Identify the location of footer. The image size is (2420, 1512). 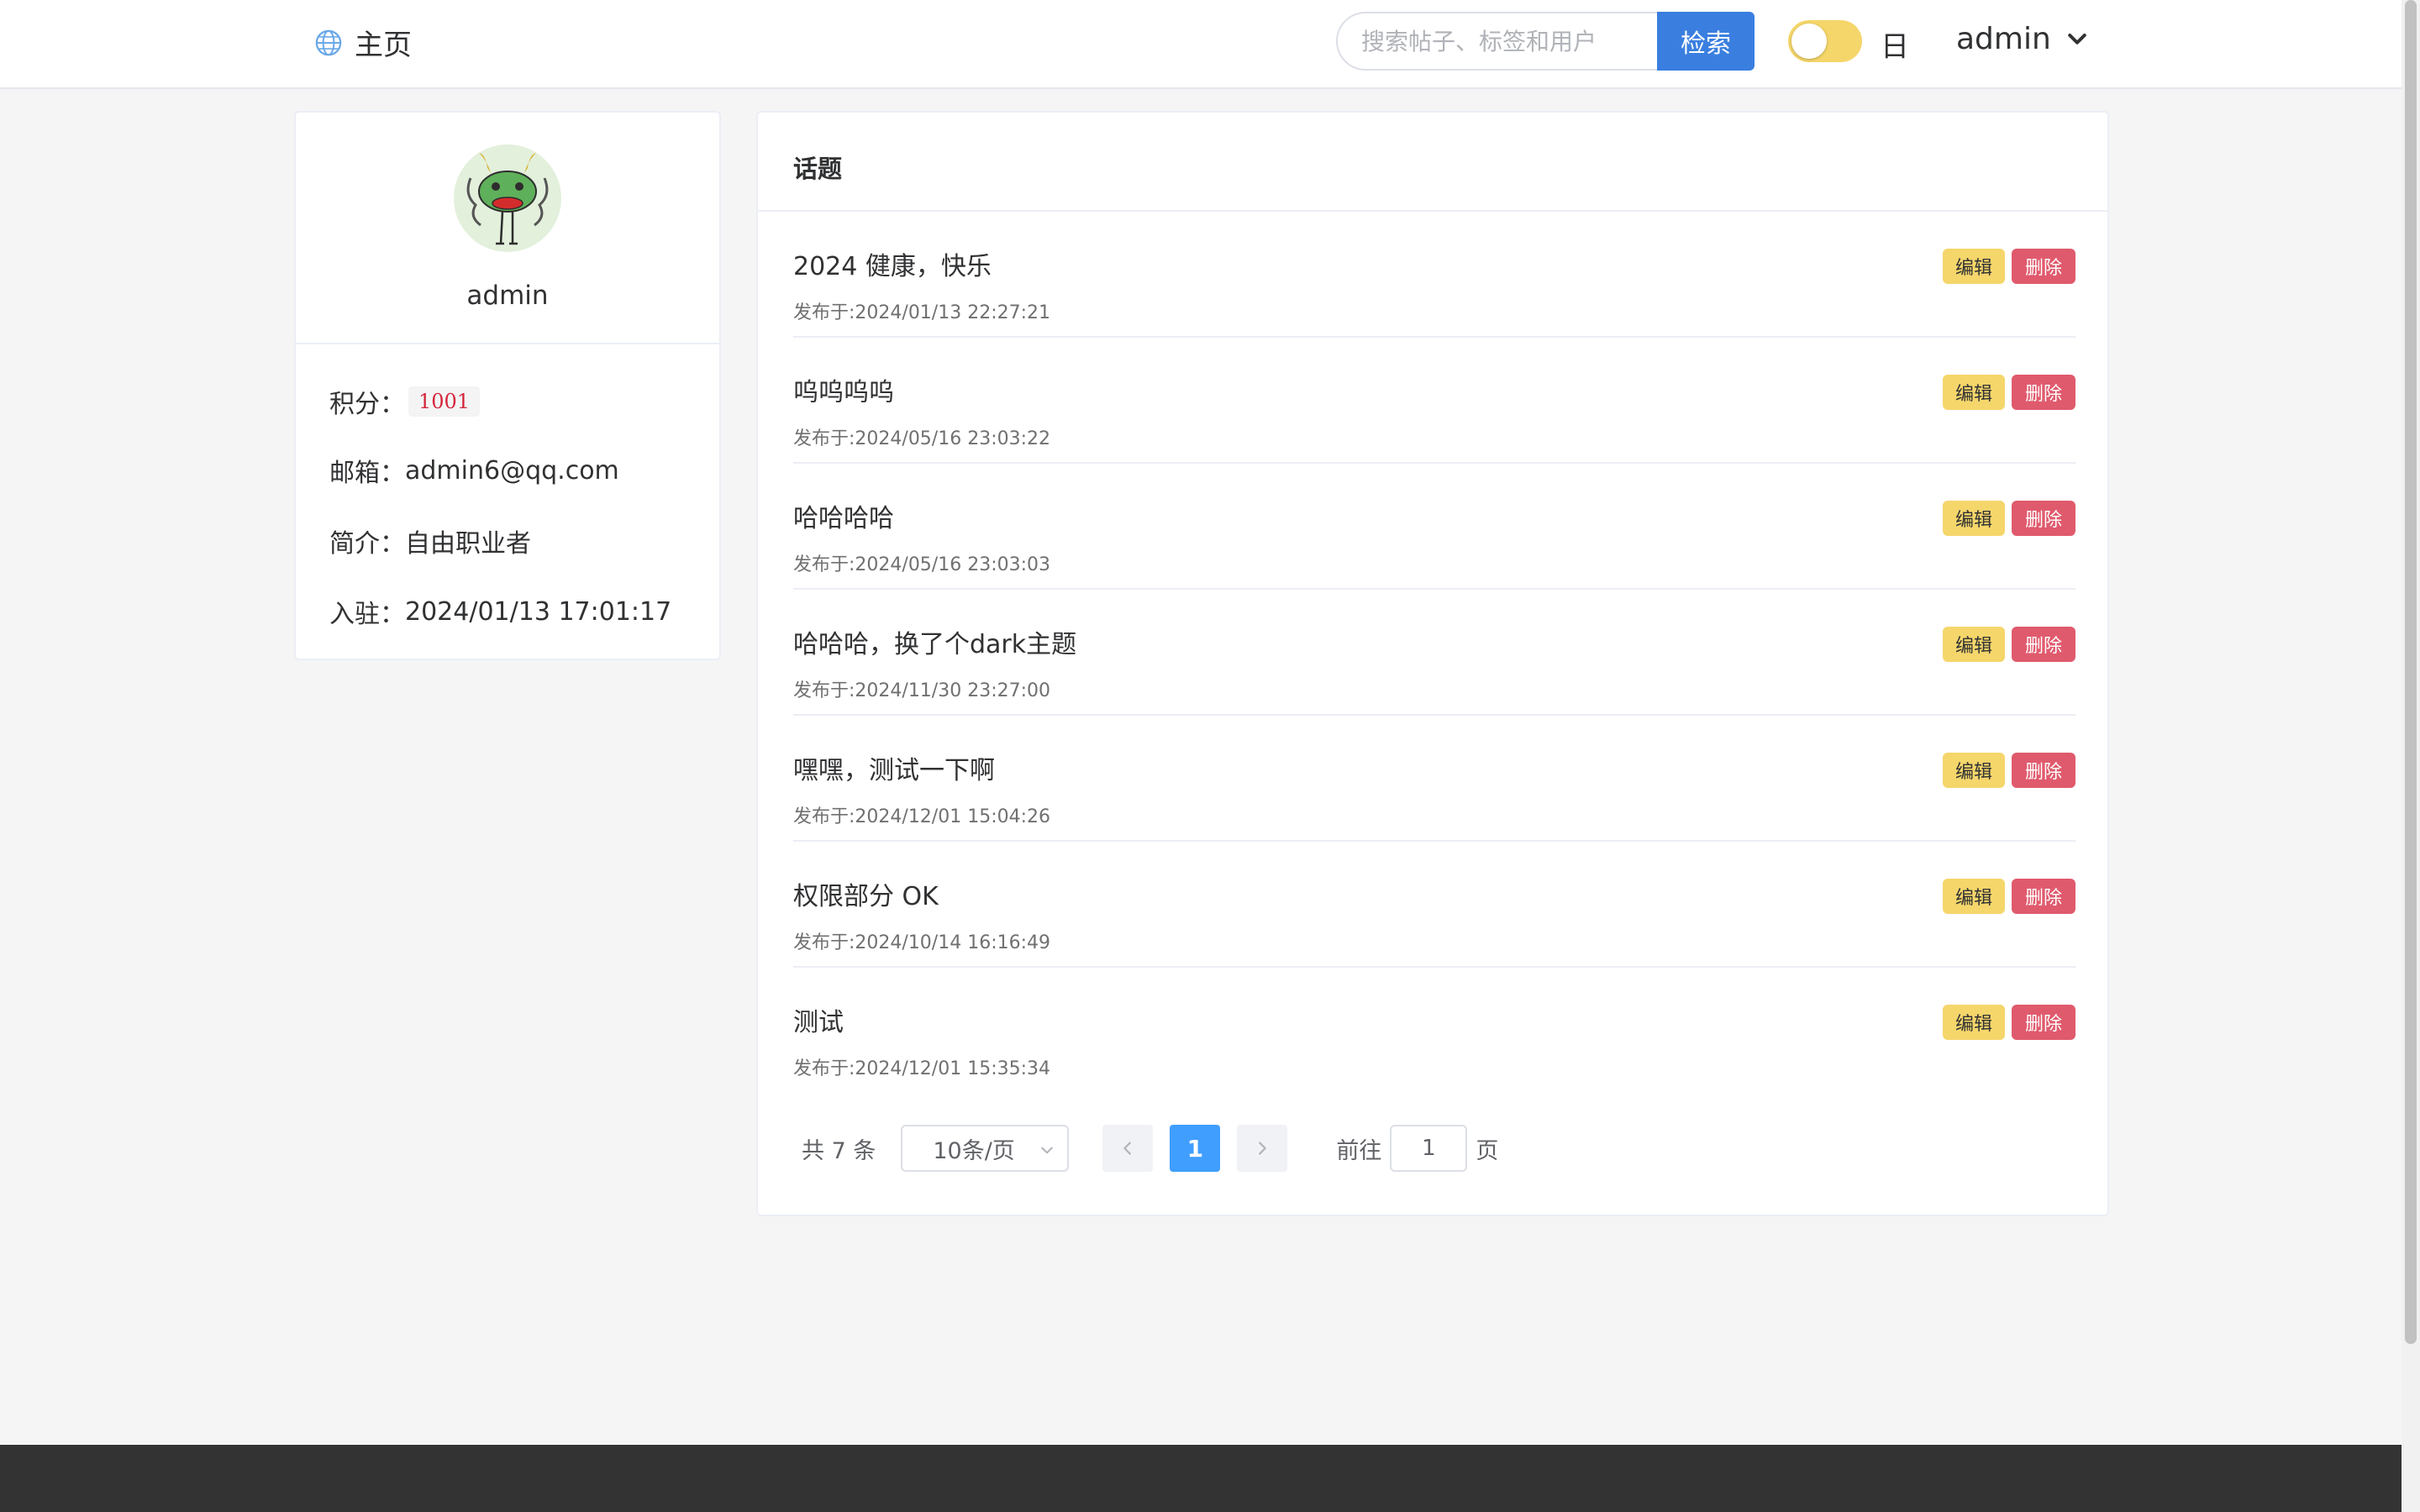
(1201, 1478).